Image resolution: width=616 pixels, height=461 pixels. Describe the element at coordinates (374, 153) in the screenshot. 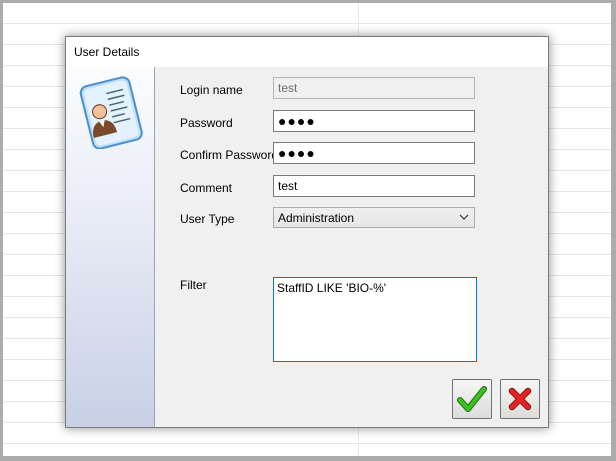

I see `confirm-password-field: ●●●●` at that location.